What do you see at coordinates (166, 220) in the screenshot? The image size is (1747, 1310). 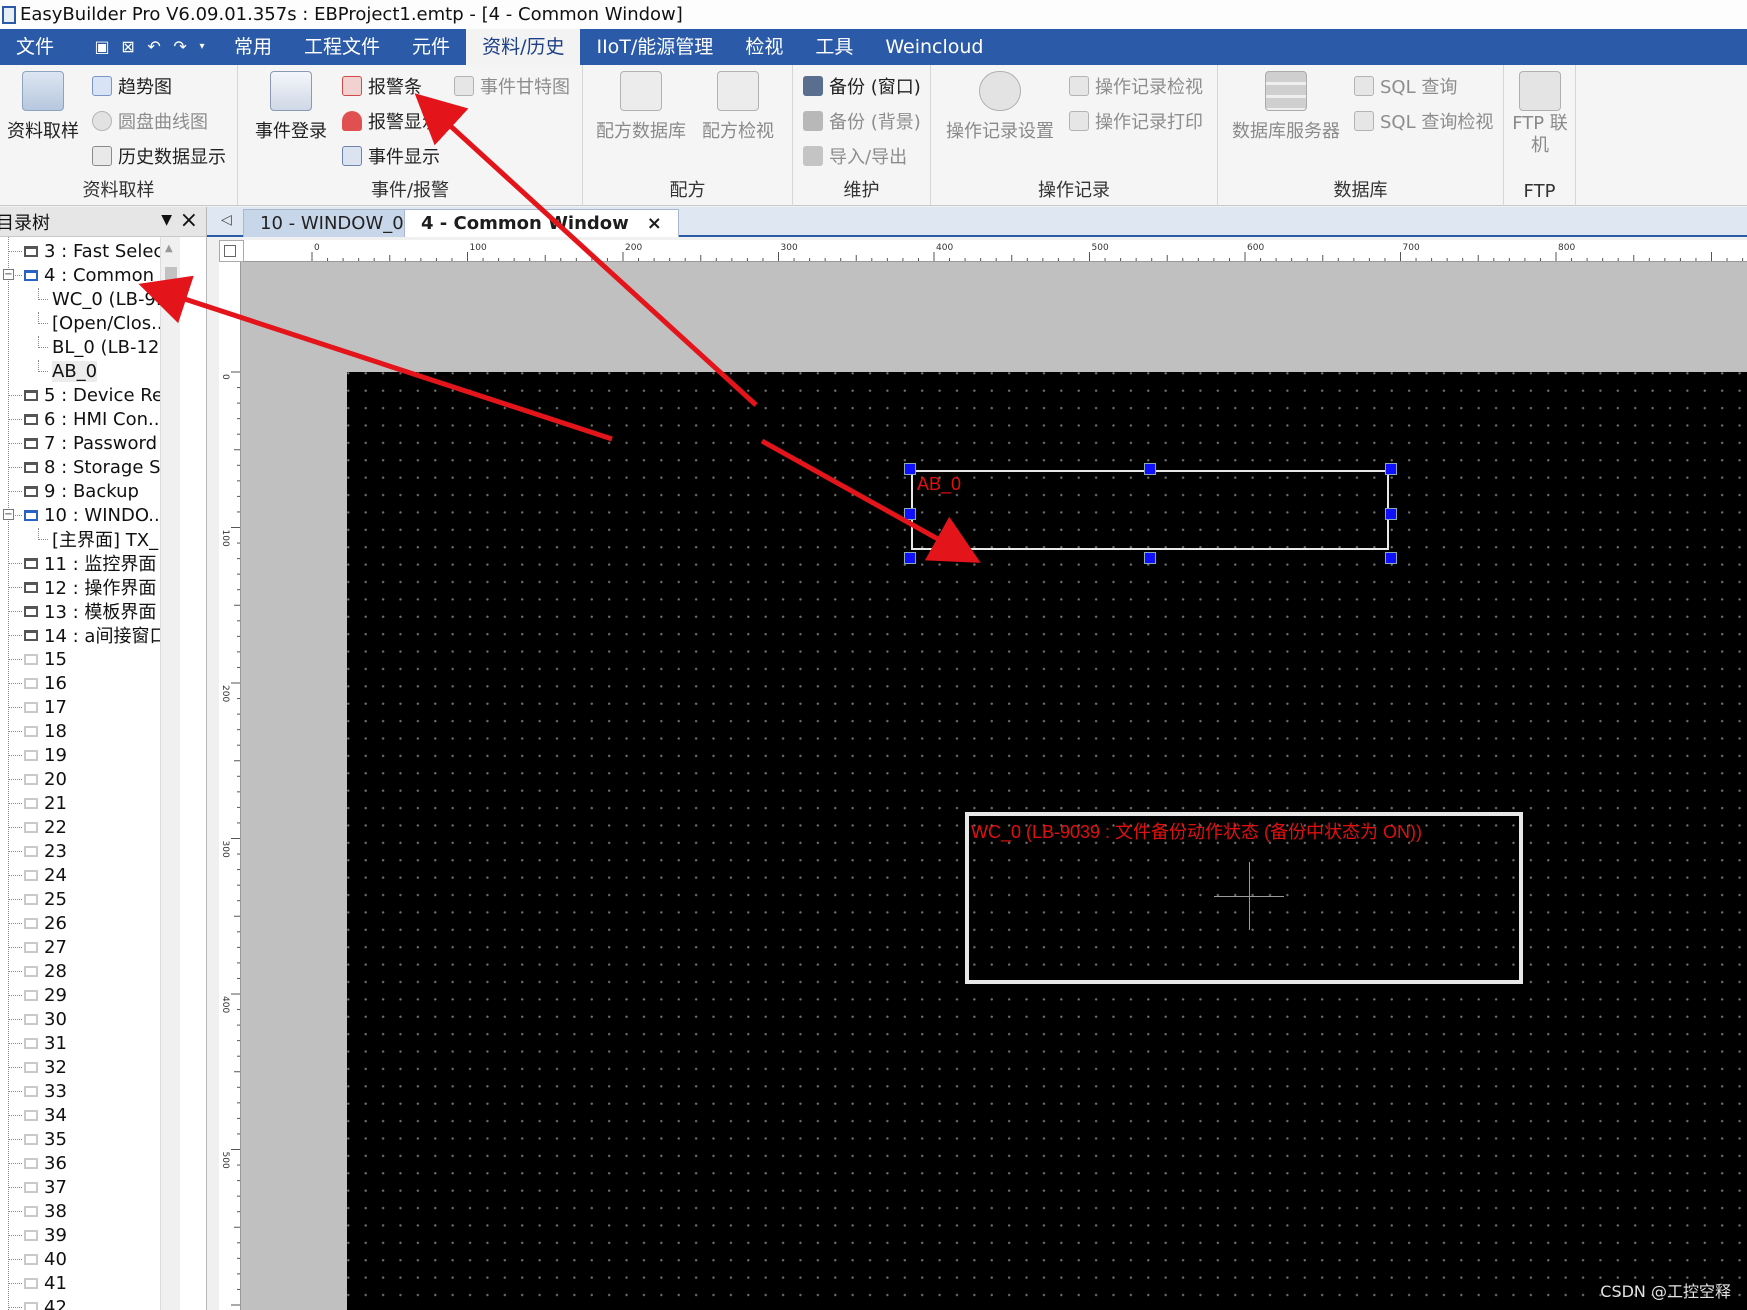 I see `panel-menu-chevron-icon: ▼` at bounding box center [166, 220].